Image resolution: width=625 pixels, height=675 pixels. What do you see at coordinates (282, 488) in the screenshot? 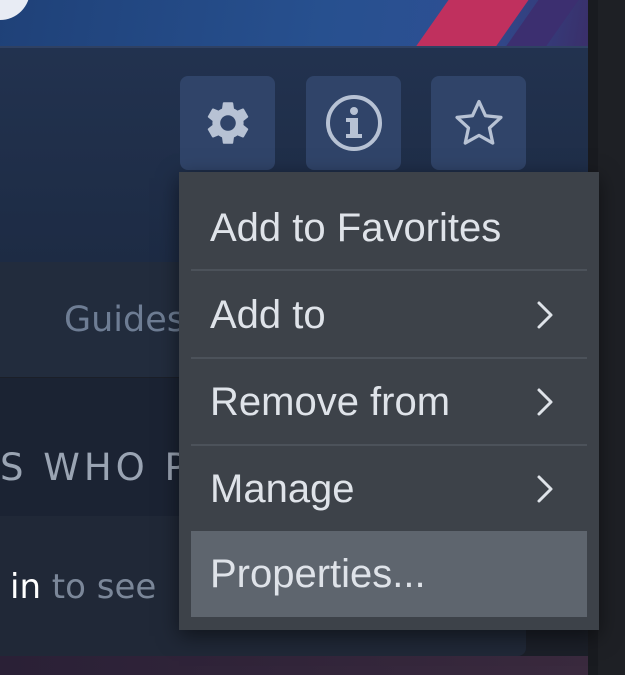
I see `menu-item-label: Manage` at bounding box center [282, 488].